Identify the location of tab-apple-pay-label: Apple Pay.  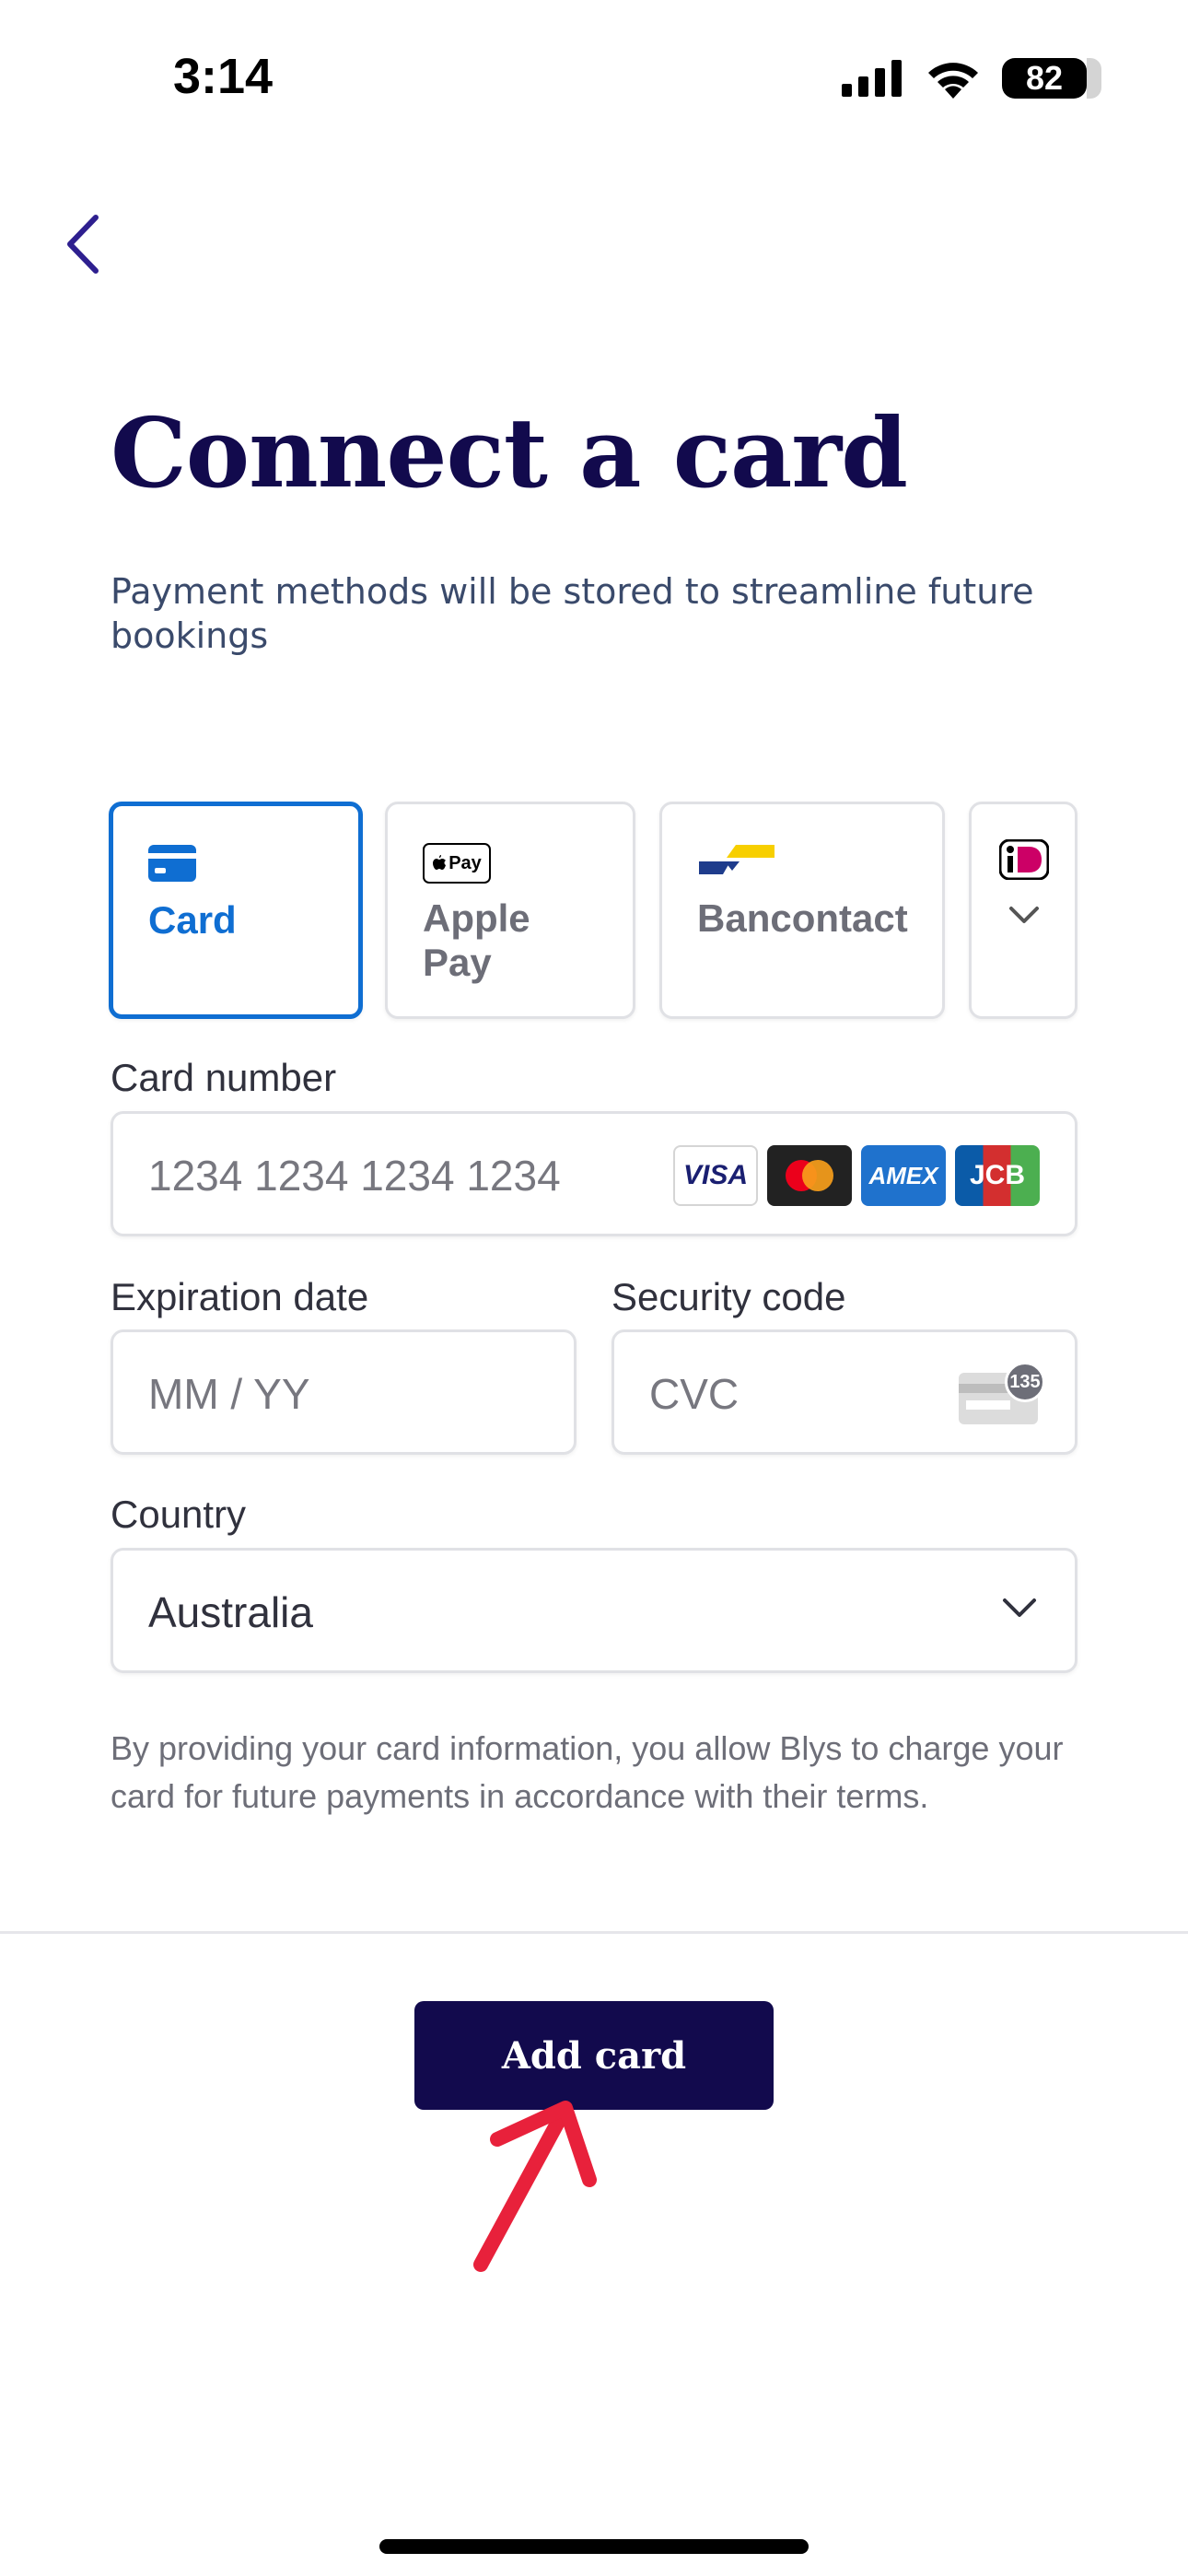
(476, 940).